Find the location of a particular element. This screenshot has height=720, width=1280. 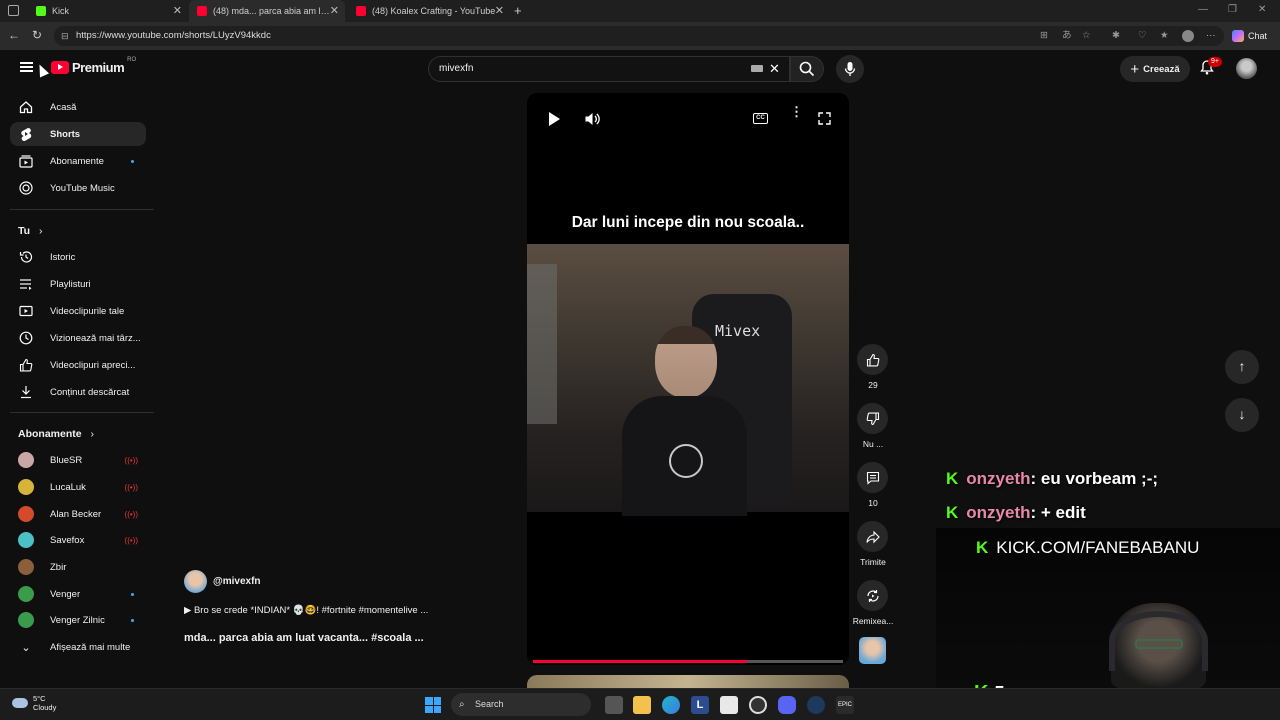

progress-bar is located at coordinates (688, 661).